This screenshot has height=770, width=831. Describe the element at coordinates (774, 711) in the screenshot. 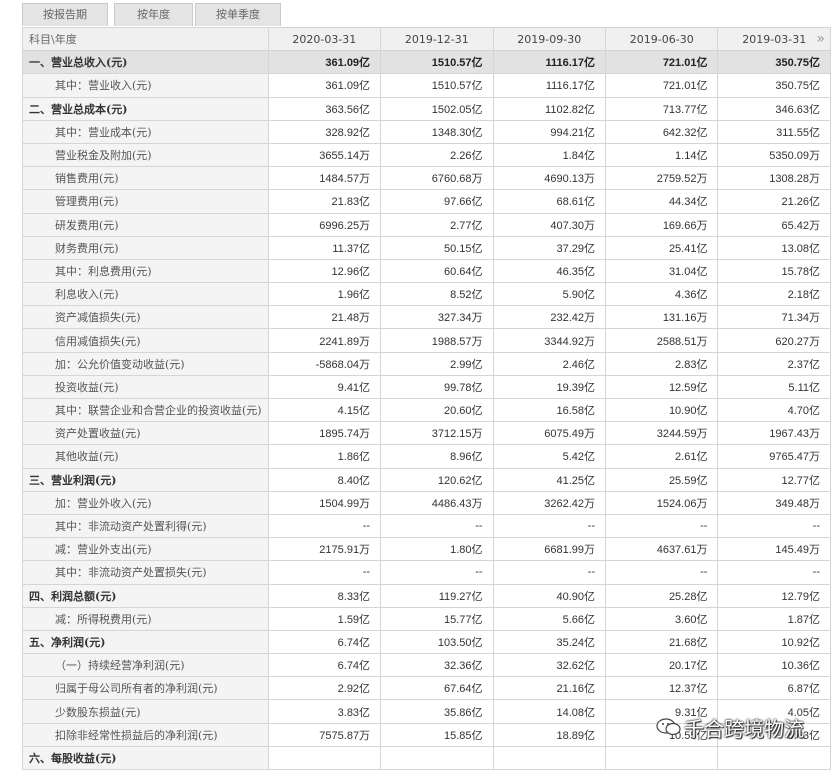

I see `row-value: 4.05亿` at that location.